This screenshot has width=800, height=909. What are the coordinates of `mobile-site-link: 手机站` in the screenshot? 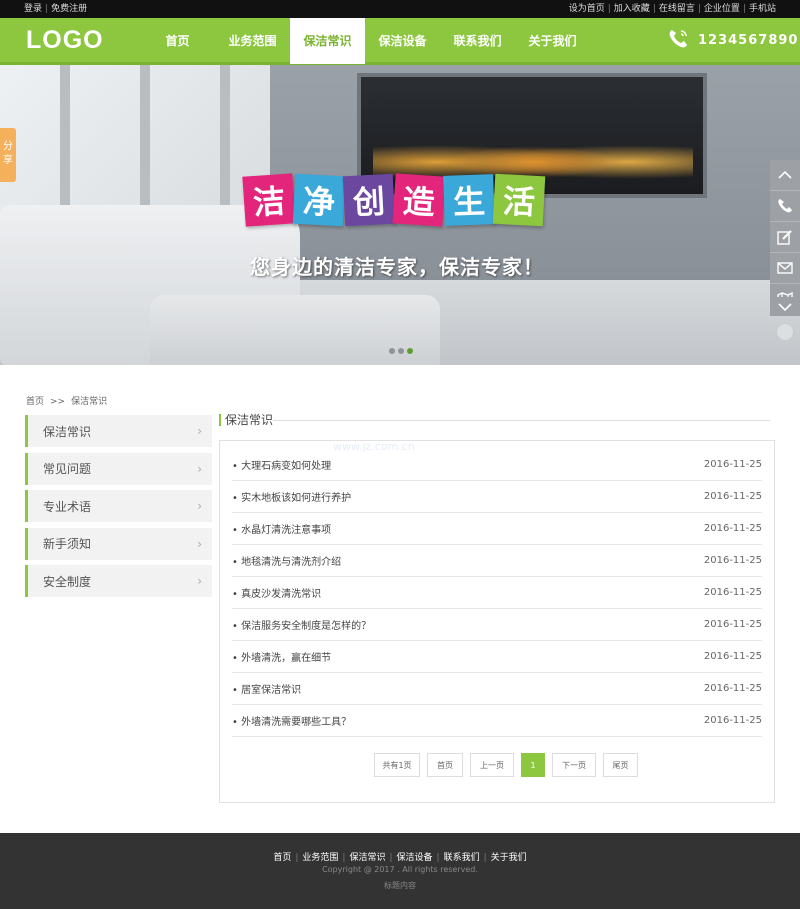 It's located at (762, 9).